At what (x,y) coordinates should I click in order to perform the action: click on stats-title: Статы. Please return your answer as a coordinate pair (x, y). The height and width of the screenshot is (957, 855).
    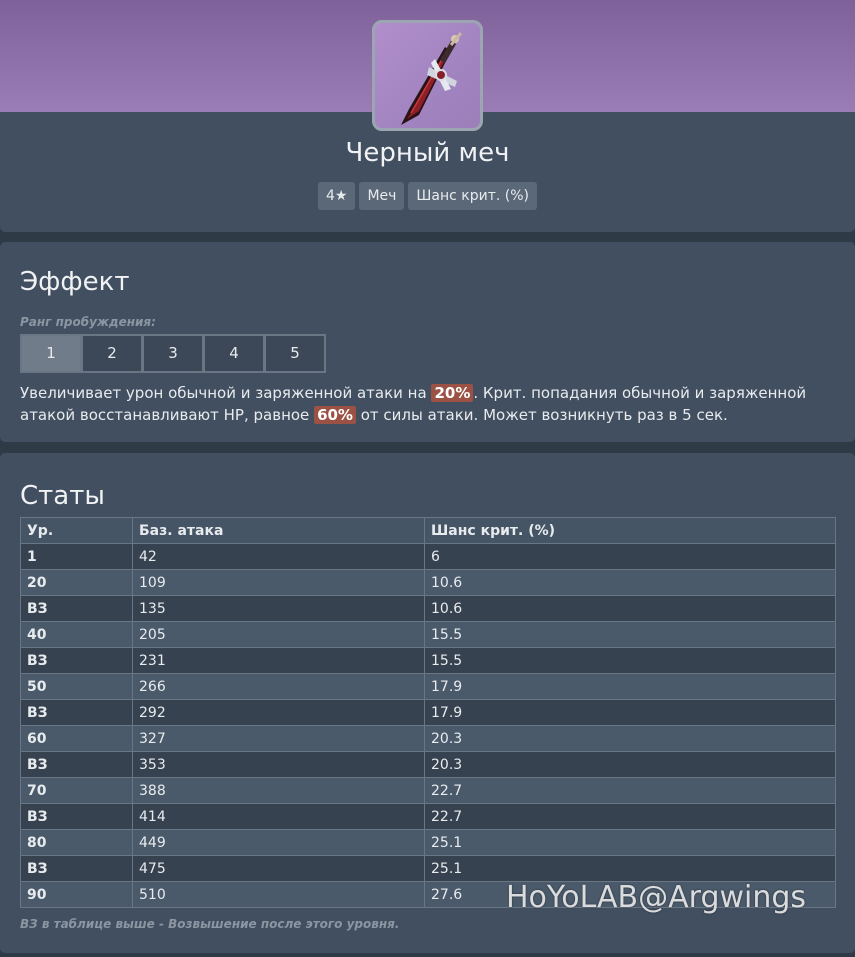
    Looking at the image, I should click on (62, 496).